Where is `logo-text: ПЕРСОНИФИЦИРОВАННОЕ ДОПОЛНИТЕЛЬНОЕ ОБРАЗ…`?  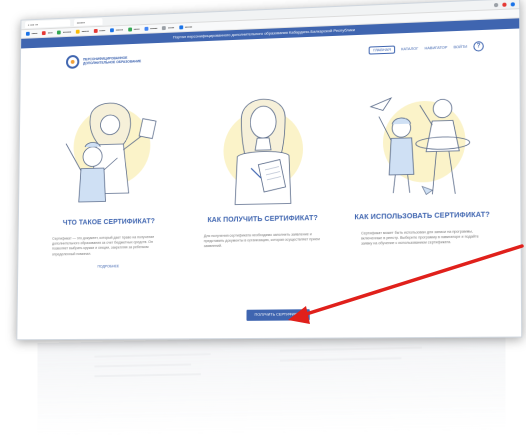 logo-text: ПЕРСОНИФИЦИРОВАННОЕ ДОПОЛНИТЕЛЬНОЕ ОБРАЗ… is located at coordinates (112, 60).